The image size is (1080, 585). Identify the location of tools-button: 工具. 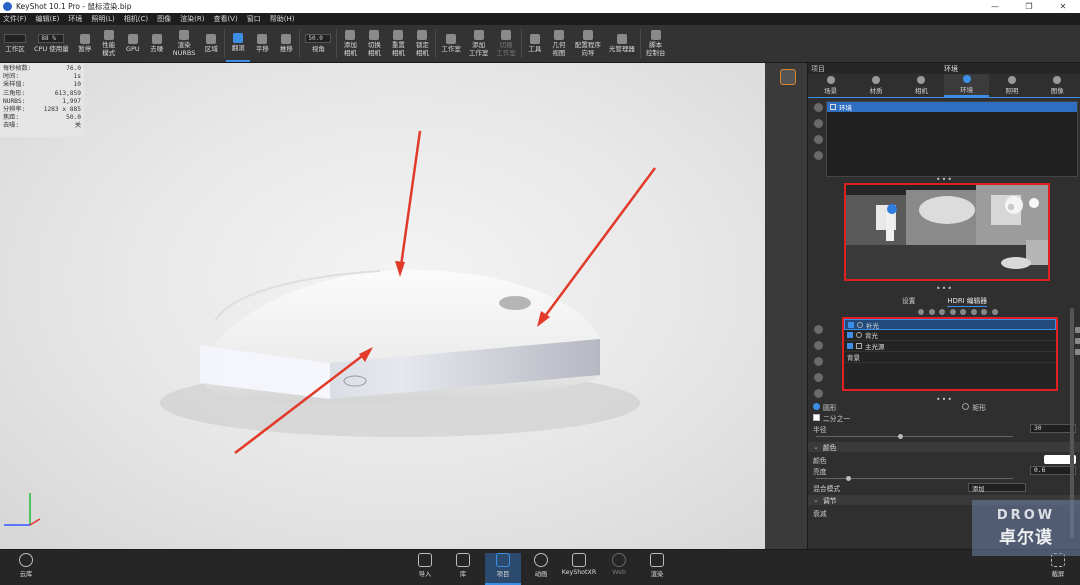
(535, 43).